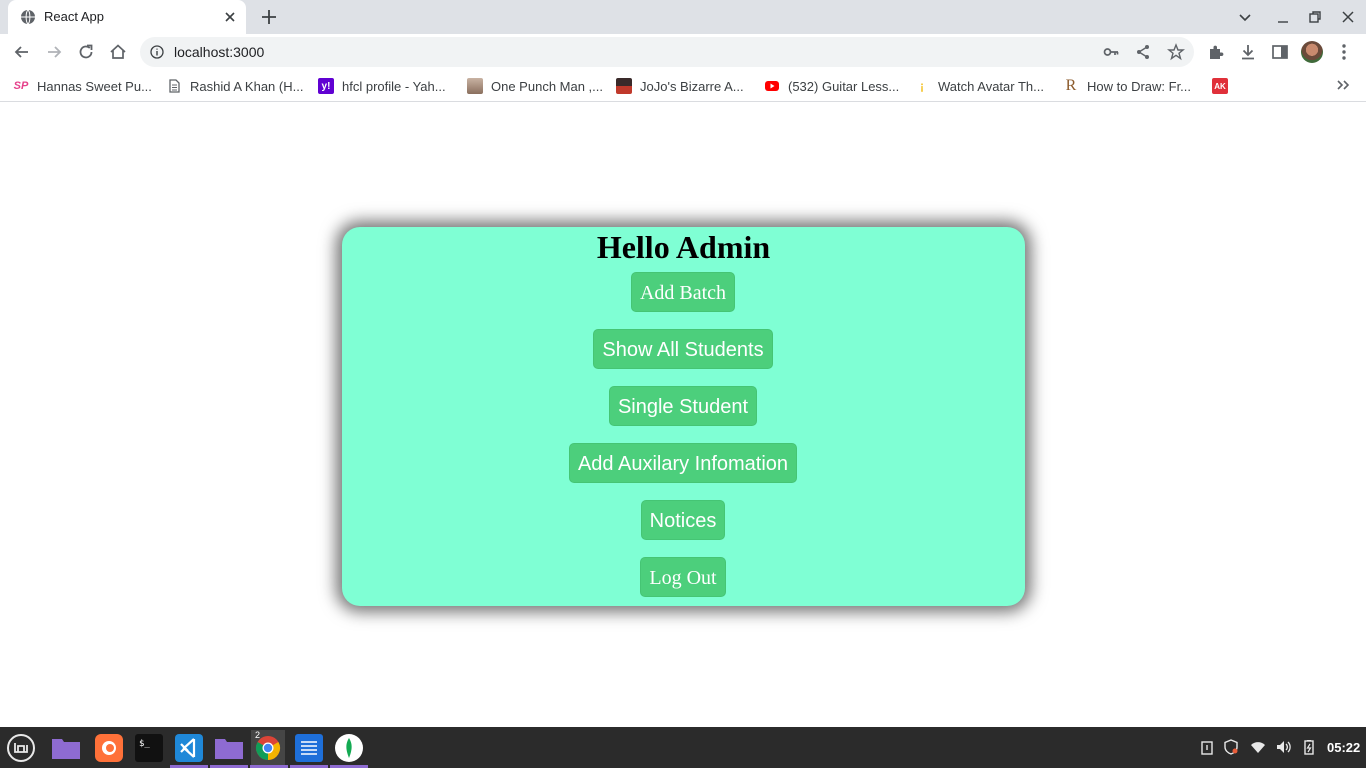  Describe the element at coordinates (268, 747) in the screenshot. I see `chrome-icon: 2` at that location.